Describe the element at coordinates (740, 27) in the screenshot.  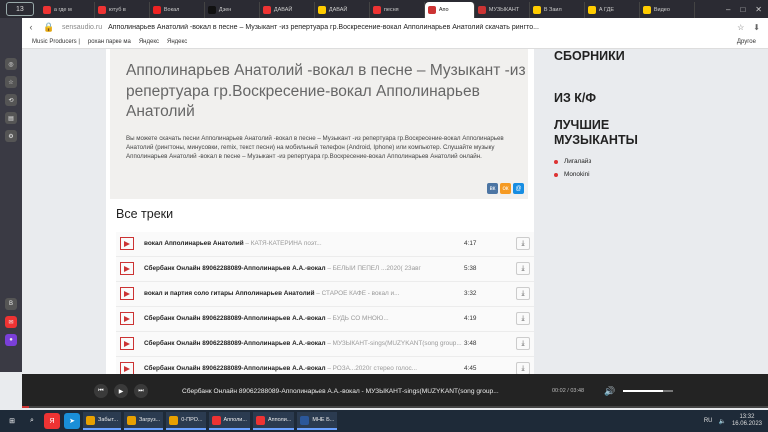
I see `share-icon: ☆` at that location.